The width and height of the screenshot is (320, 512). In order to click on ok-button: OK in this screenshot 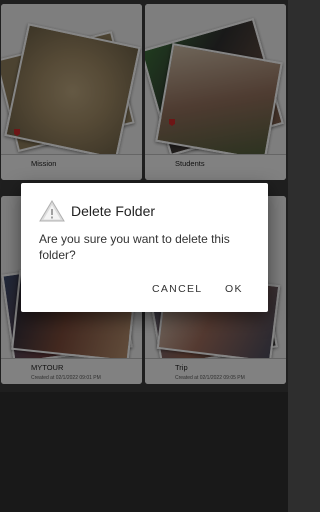, I will do `click(234, 289)`.